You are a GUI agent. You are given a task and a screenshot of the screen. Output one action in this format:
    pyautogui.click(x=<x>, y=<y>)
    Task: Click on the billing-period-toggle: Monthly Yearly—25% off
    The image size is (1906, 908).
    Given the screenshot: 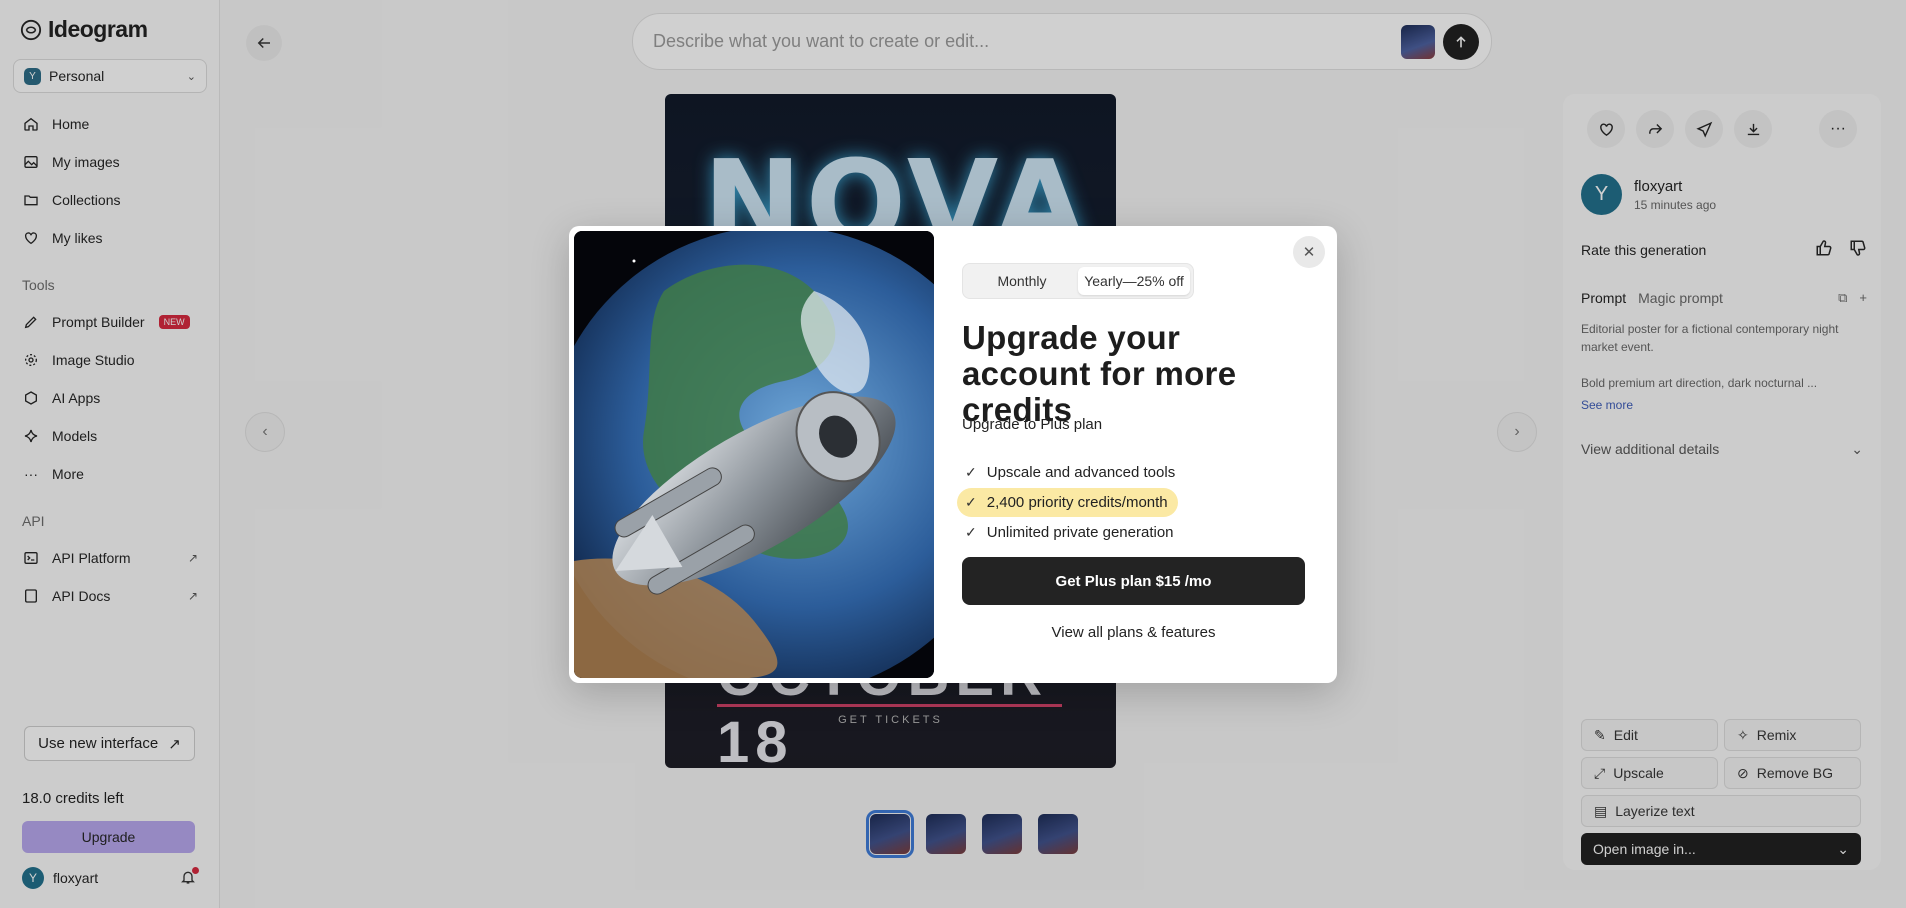 What is the action you would take?
    pyautogui.click(x=1078, y=281)
    